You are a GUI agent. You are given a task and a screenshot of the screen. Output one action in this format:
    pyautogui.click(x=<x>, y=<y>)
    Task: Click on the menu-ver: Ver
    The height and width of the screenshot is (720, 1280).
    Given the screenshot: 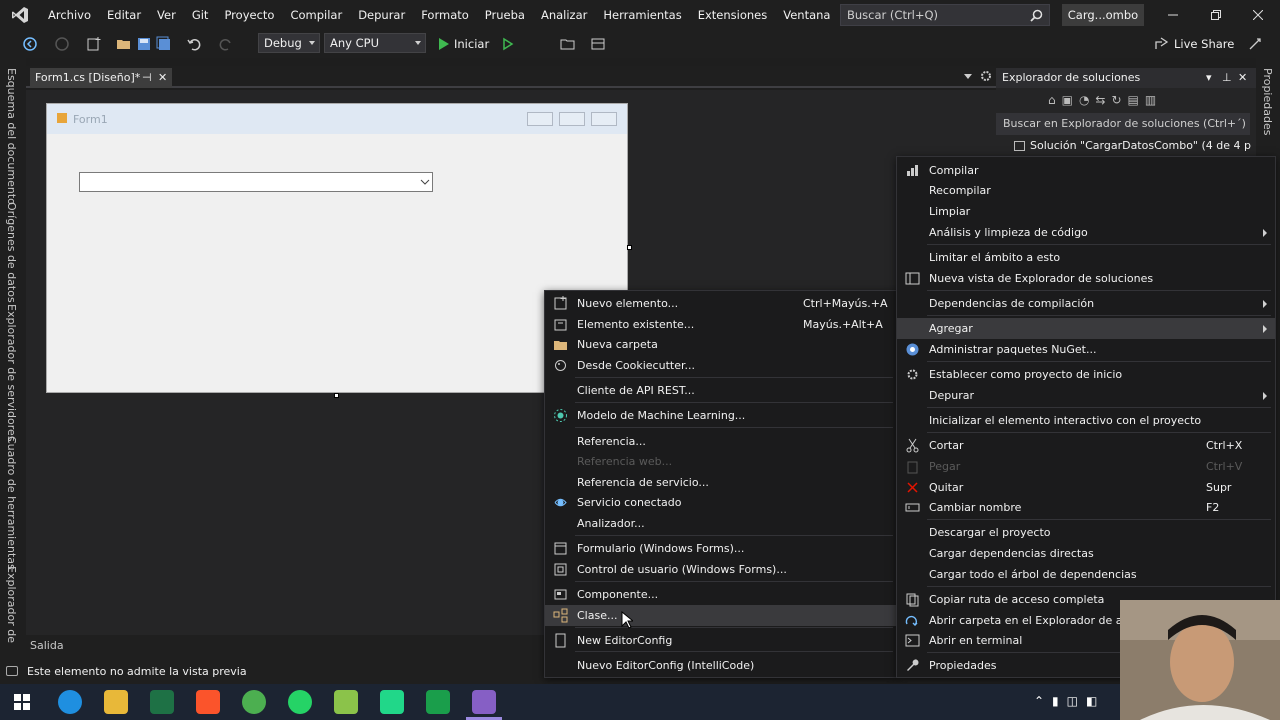 What is the action you would take?
    pyautogui.click(x=166, y=15)
    